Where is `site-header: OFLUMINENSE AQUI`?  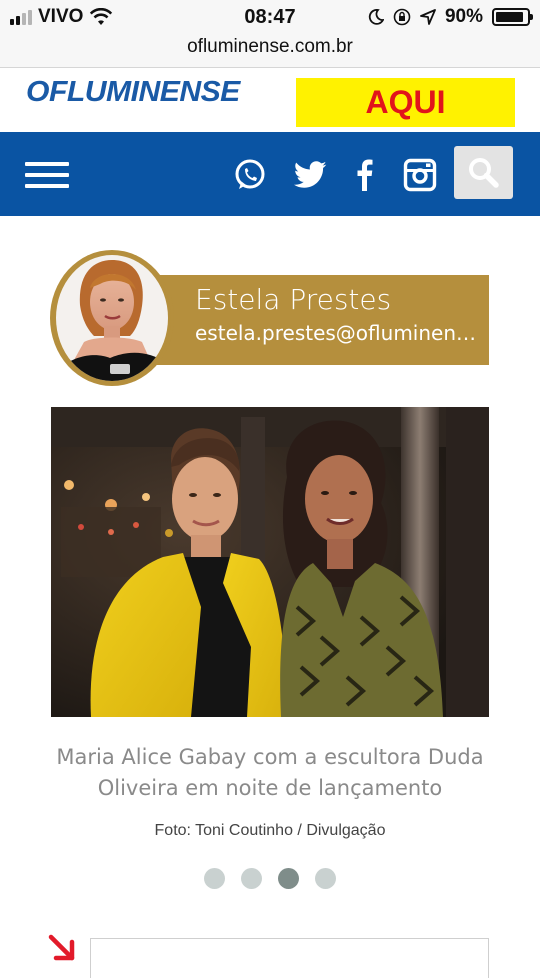 site-header: OFLUMINENSE AQUI is located at coordinates (270, 100).